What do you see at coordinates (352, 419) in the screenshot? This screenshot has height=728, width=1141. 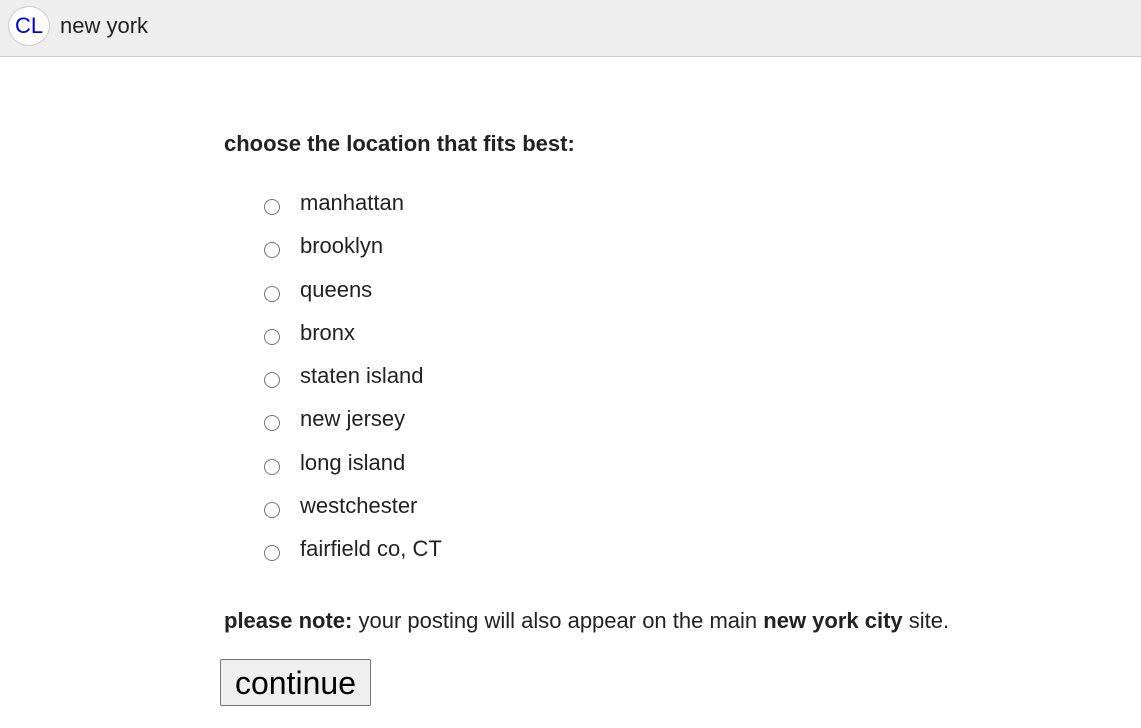 I see `option-label: new jersey` at bounding box center [352, 419].